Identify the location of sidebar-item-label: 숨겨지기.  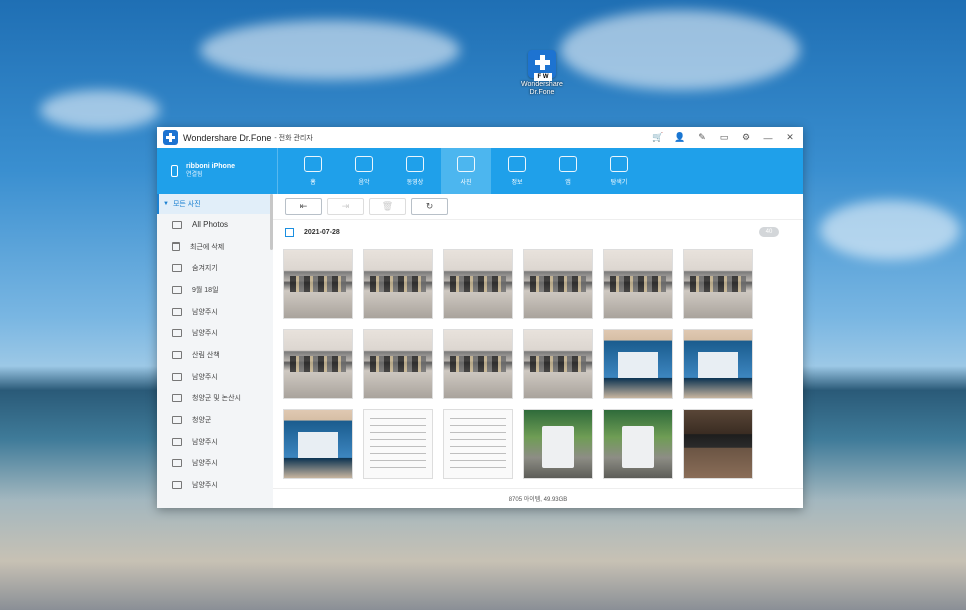
(205, 269).